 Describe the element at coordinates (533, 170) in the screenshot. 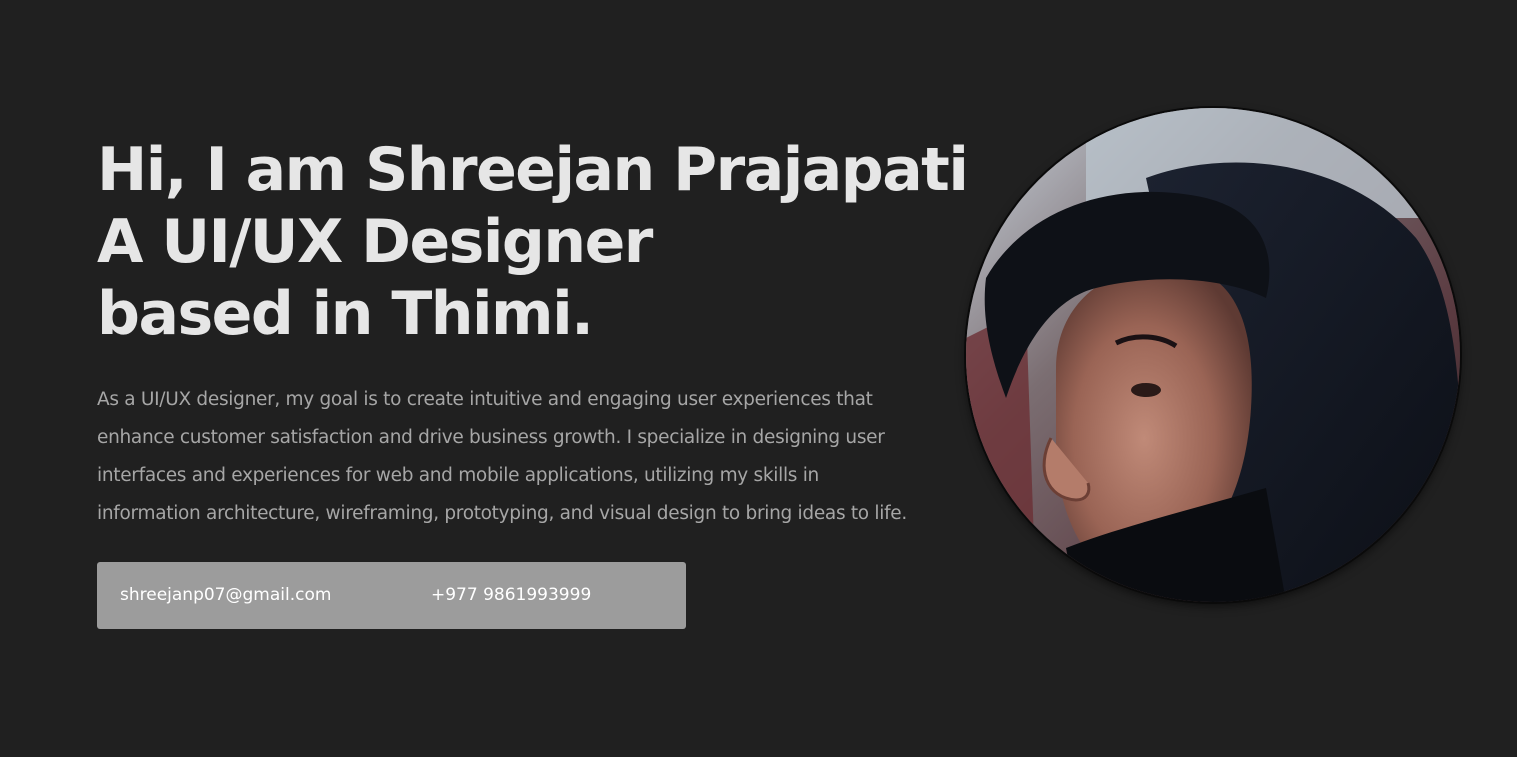

I see `heading-line-greeting: Hi, I am Shreejan Prajapati` at that location.